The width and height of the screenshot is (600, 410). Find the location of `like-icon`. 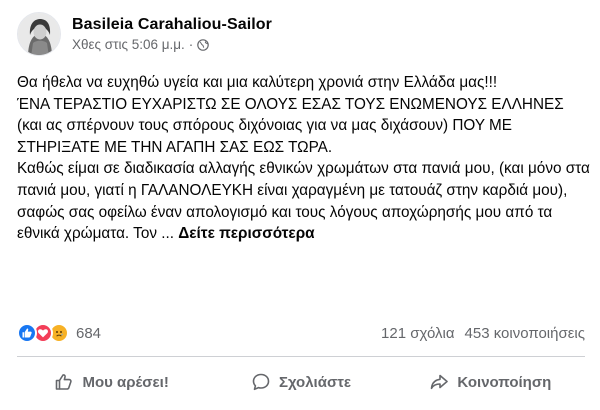

like-icon is located at coordinates (27, 333).